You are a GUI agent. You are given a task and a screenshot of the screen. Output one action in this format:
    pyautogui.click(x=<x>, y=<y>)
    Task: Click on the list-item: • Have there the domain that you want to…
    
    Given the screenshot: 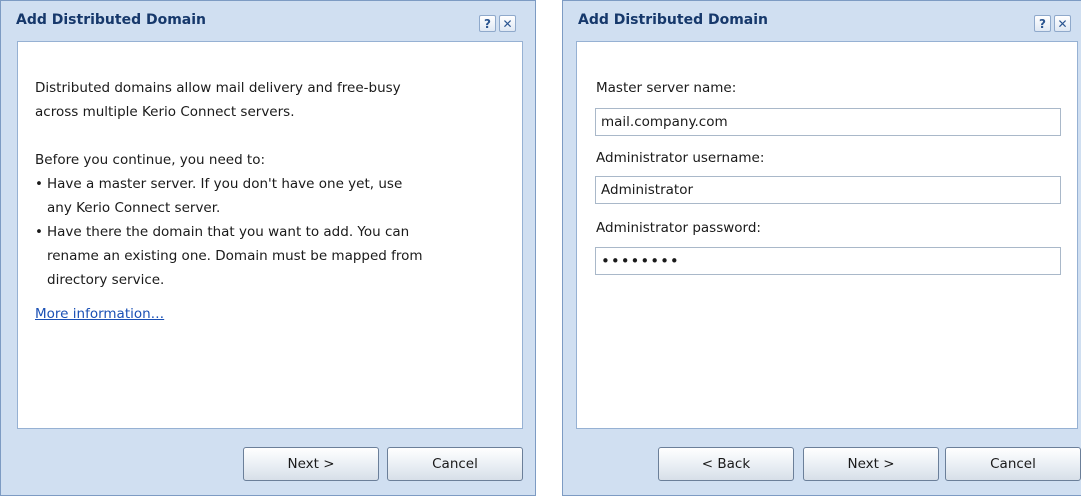 What is the action you would take?
    pyautogui.click(x=270, y=256)
    